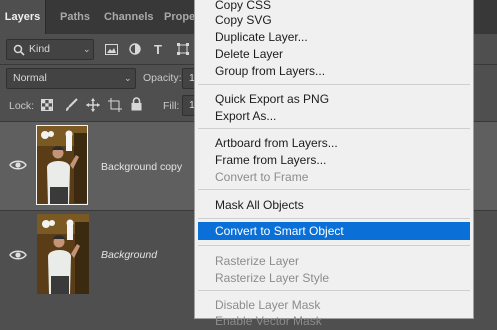 The height and width of the screenshot is (330, 497). What do you see at coordinates (75, 17) in the screenshot?
I see `tab-paths: Paths` at bounding box center [75, 17].